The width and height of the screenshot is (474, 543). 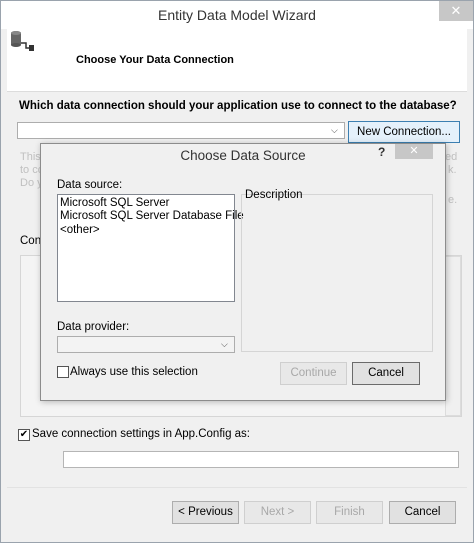 What do you see at coordinates (90, 185) in the screenshot?
I see `data-source-label: Data source:` at bounding box center [90, 185].